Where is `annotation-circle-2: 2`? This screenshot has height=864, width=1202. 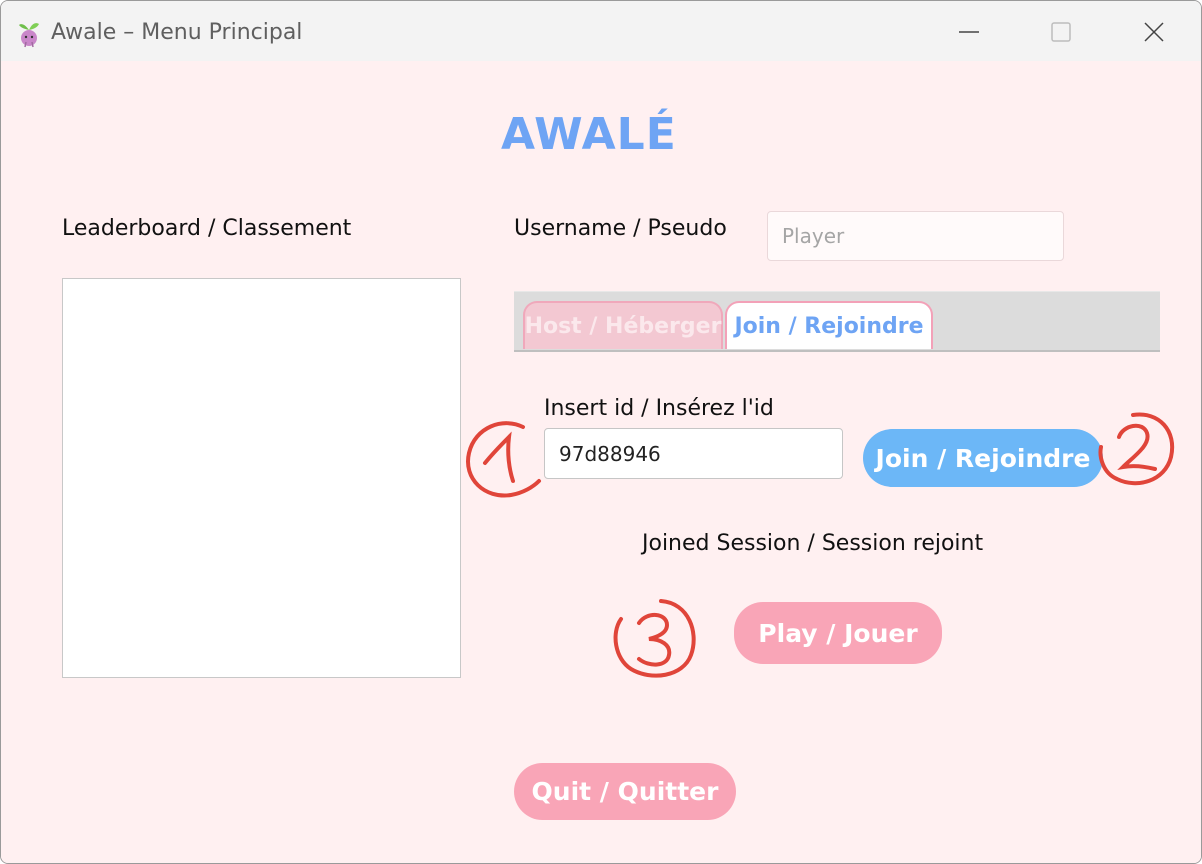
annotation-circle-2: 2 is located at coordinates (1136, 446).